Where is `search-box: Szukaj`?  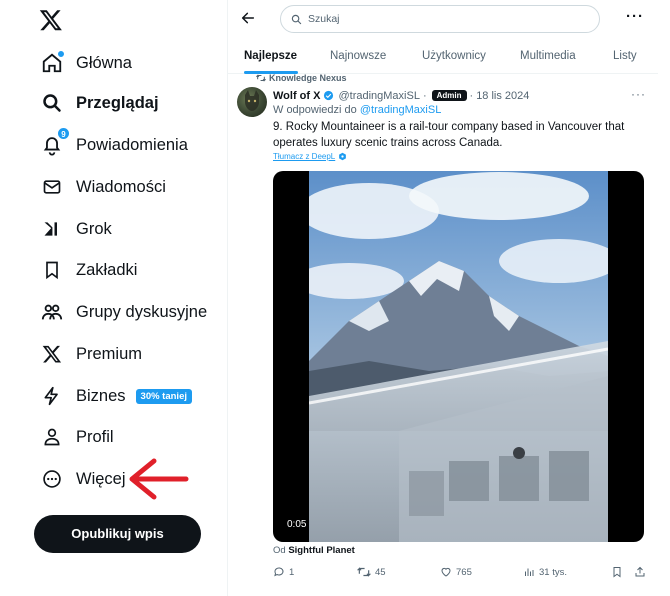
search-box: Szukaj is located at coordinates (440, 19).